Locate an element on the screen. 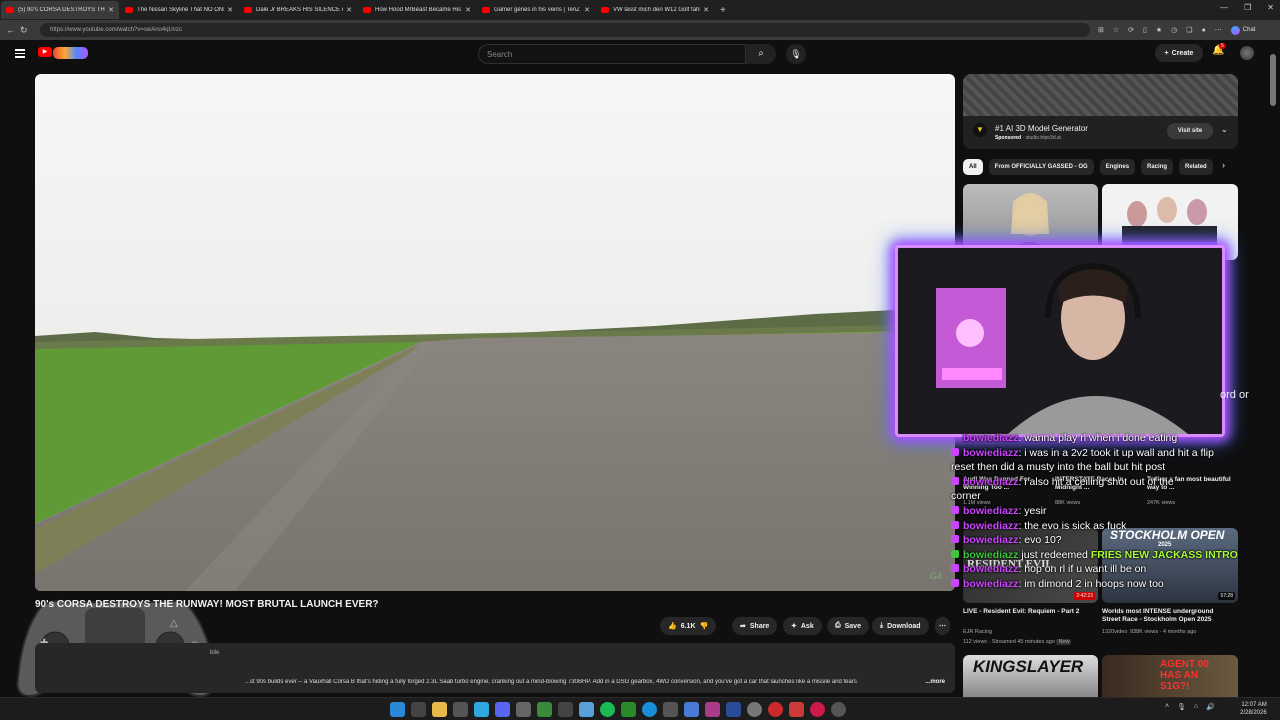 The height and width of the screenshot is (720, 1280). youtube-favicon-icon is located at coordinates (367, 10).